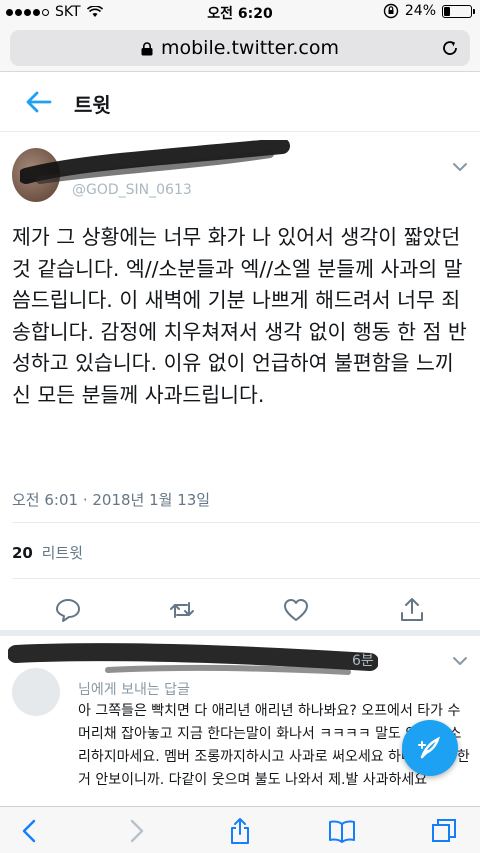 This screenshot has height=853, width=480. What do you see at coordinates (444, 831) in the screenshot?
I see `tabs-icon` at bounding box center [444, 831].